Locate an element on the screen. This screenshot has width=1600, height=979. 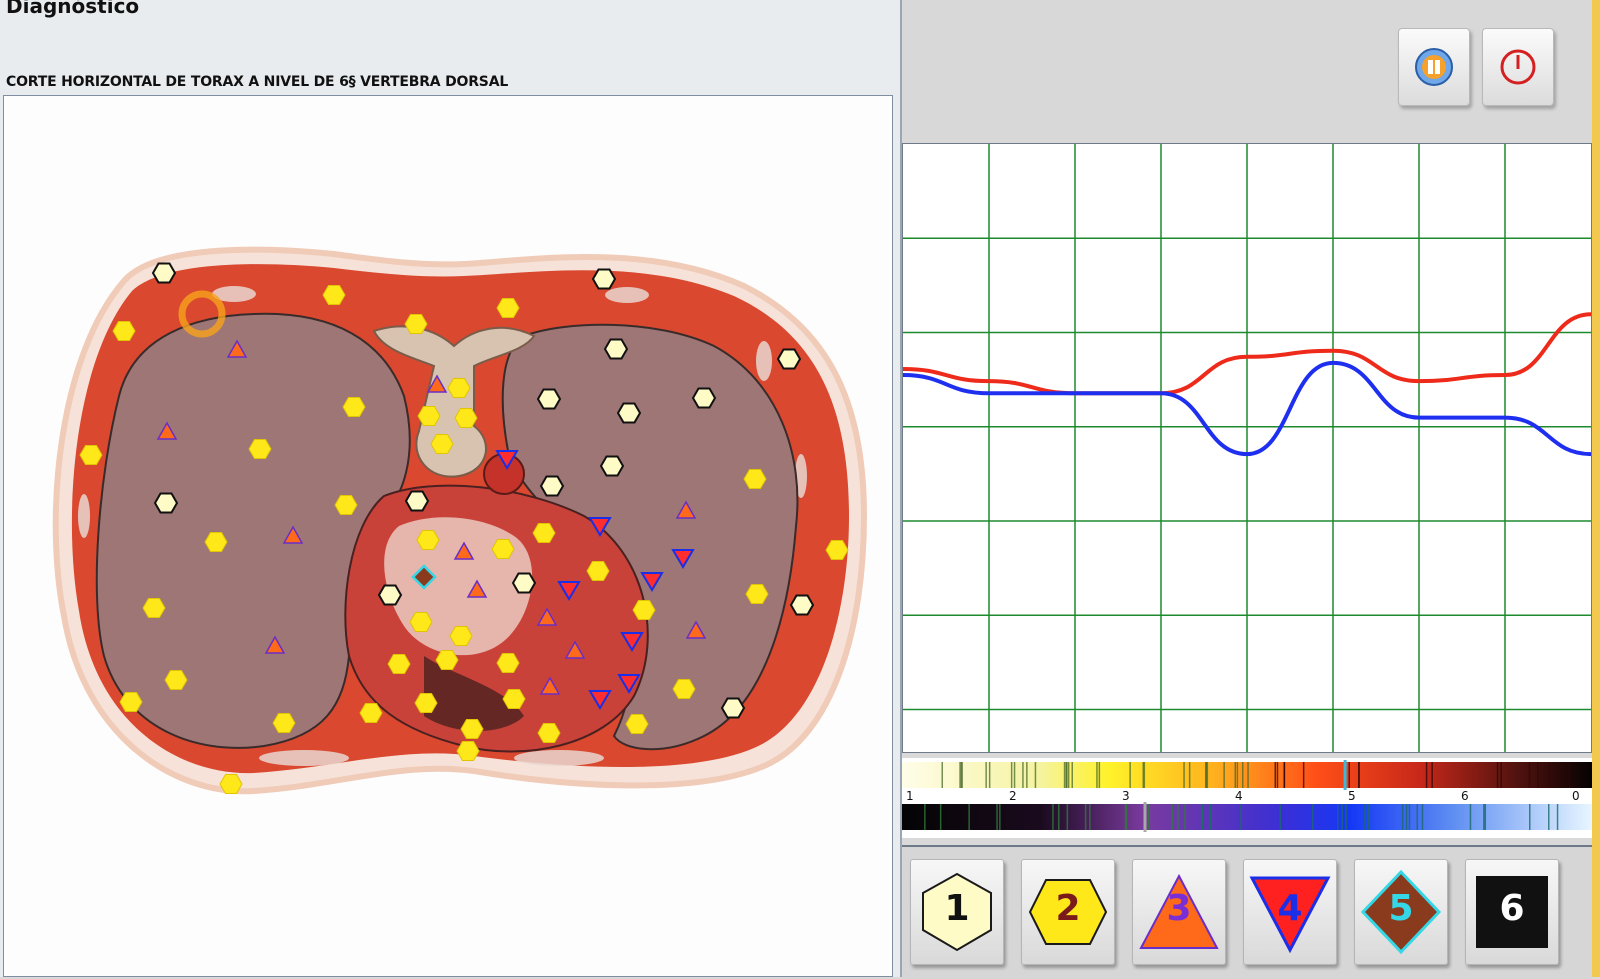
level-button-1: 1 is located at coordinates (957, 912).